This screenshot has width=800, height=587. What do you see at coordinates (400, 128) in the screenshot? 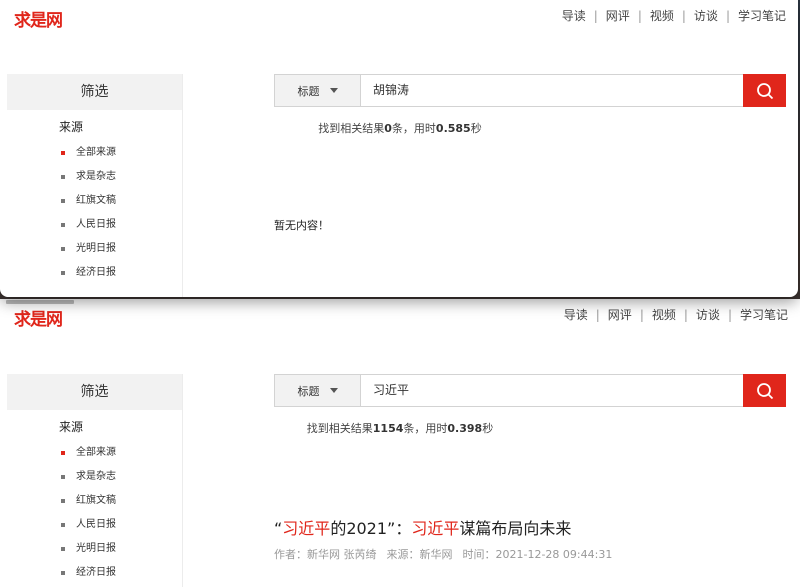
I see `result-summary: 找到相关结果0条，用时0.585秒` at bounding box center [400, 128].